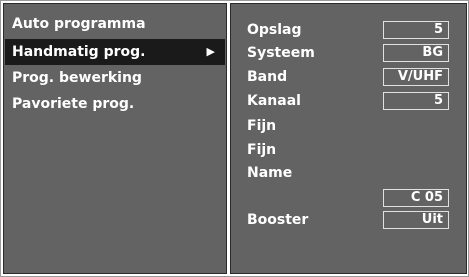 This screenshot has width=469, height=277. I want to click on menu-item-label: Handmatig prog., so click(79, 52).